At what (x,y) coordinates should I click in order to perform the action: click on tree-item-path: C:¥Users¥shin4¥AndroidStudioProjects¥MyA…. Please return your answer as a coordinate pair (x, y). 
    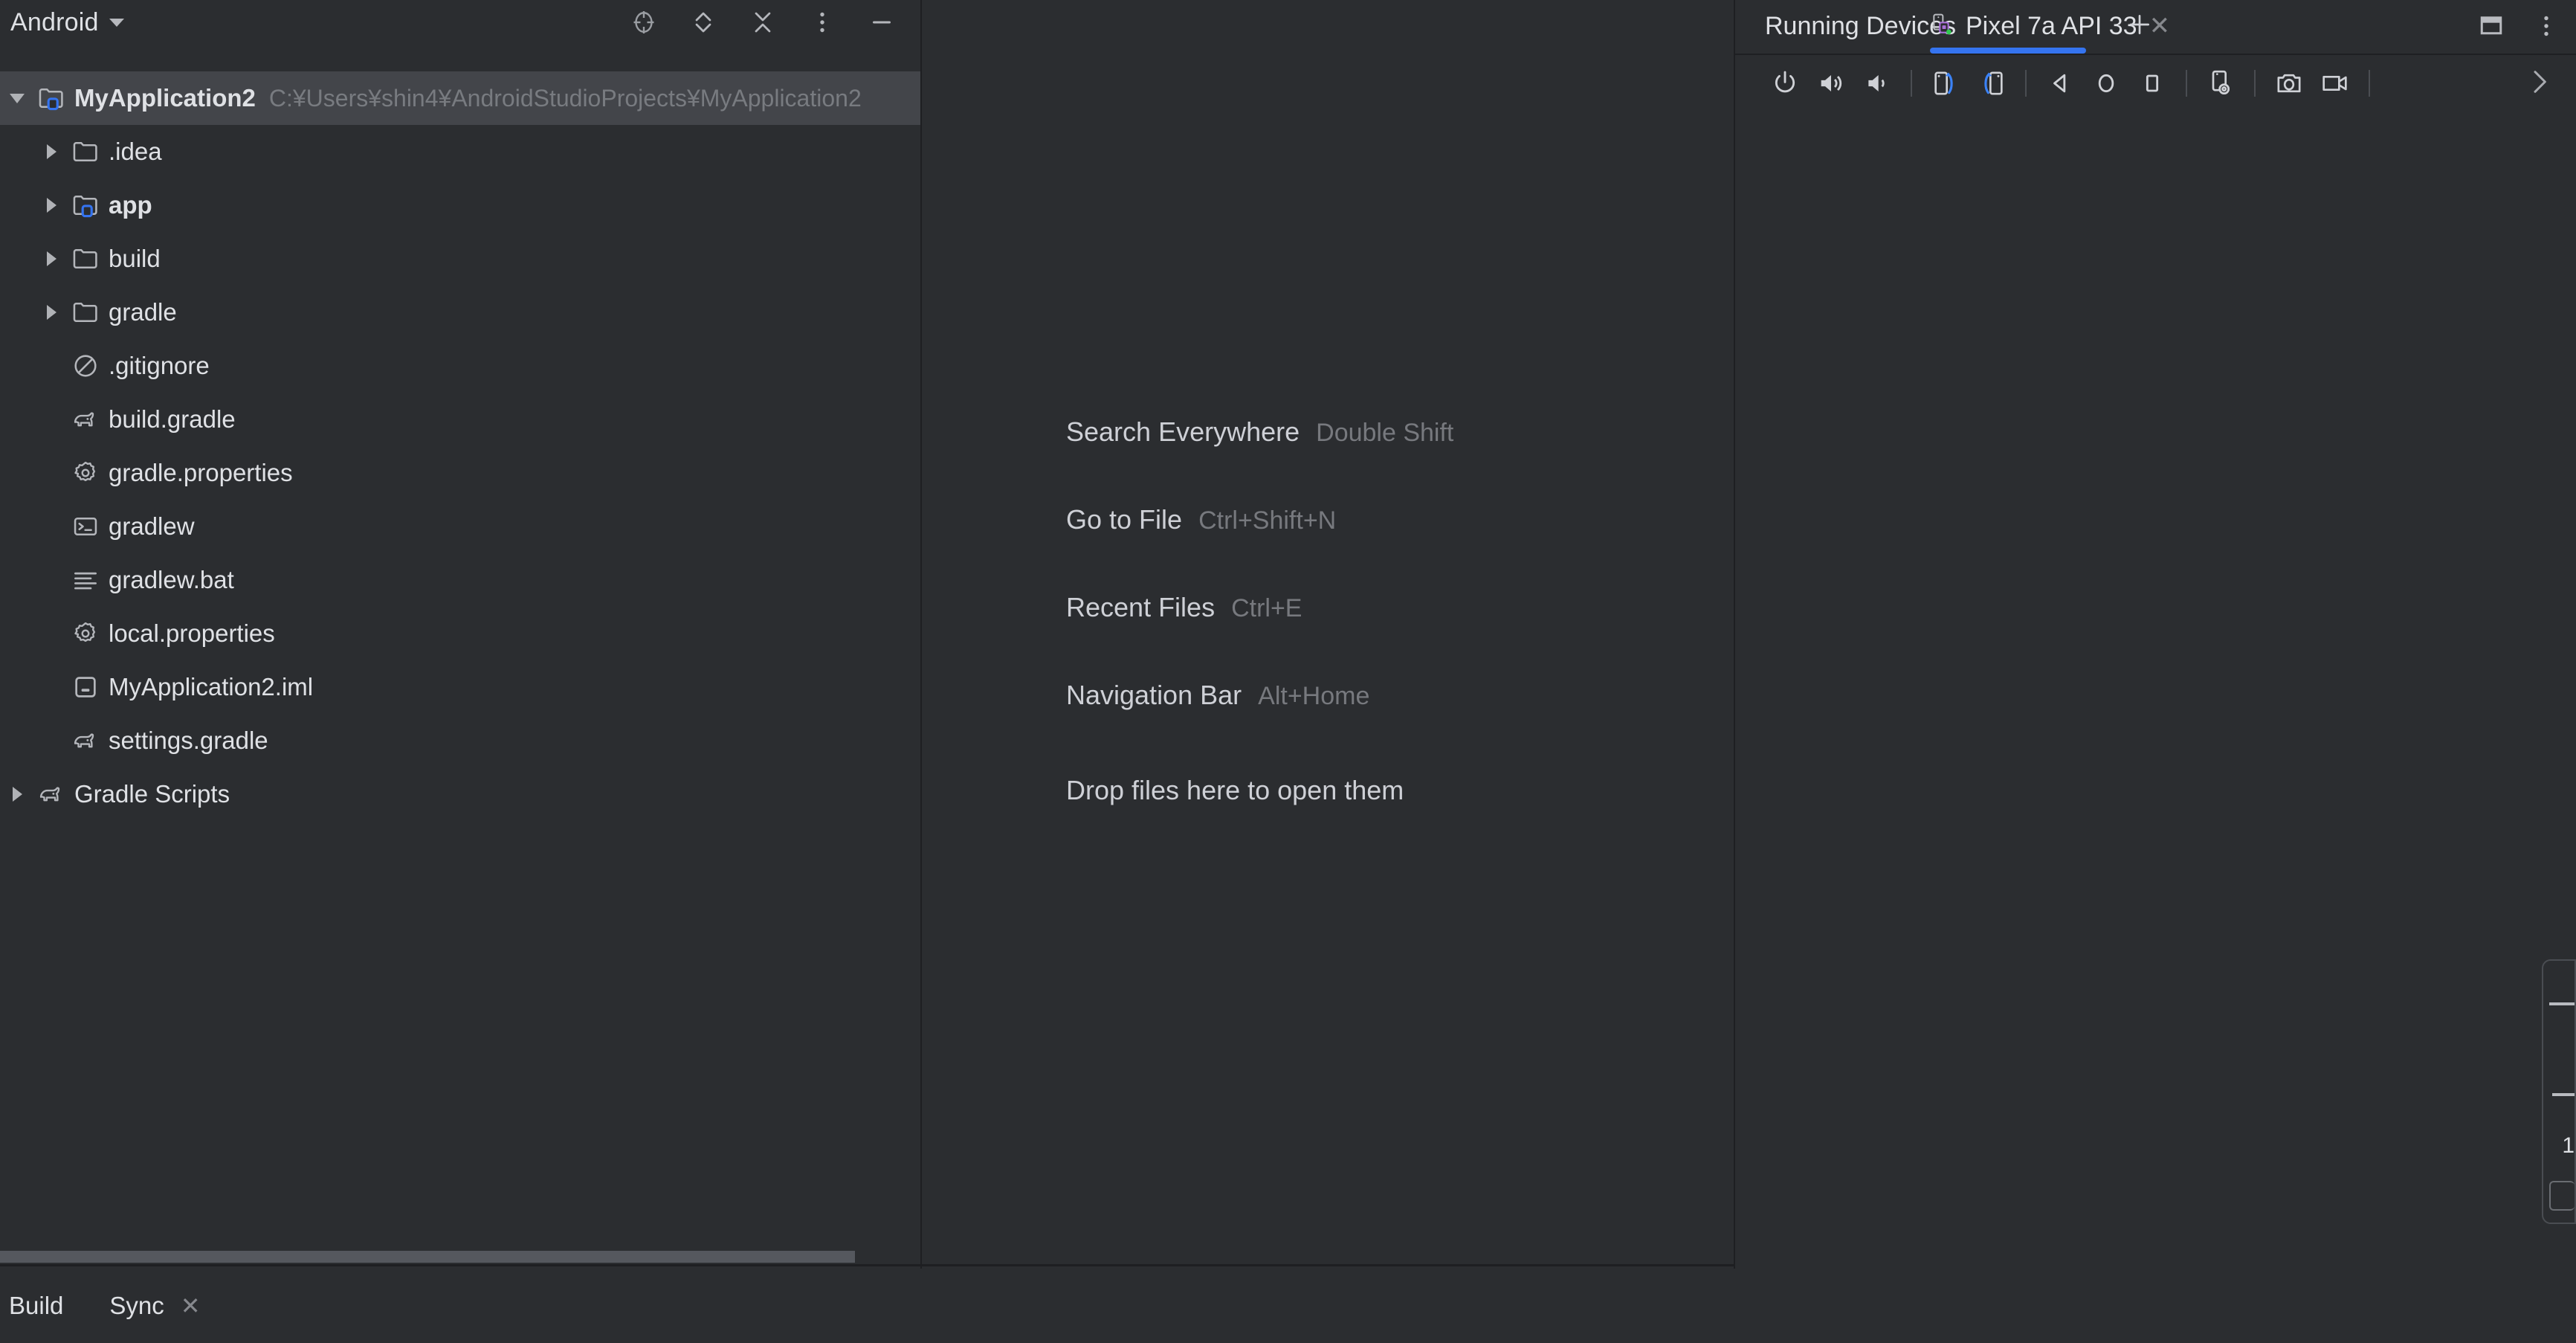
    Looking at the image, I should click on (565, 98).